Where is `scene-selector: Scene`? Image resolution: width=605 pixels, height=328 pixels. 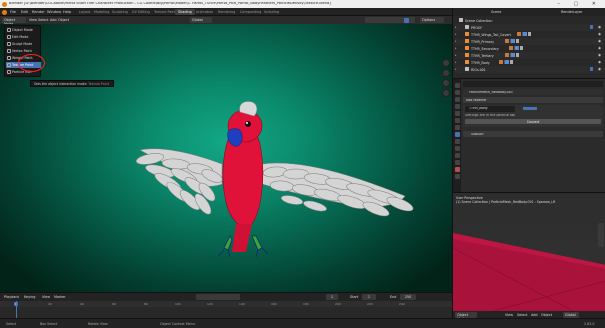 scene-selector: Scene is located at coordinates (496, 12).